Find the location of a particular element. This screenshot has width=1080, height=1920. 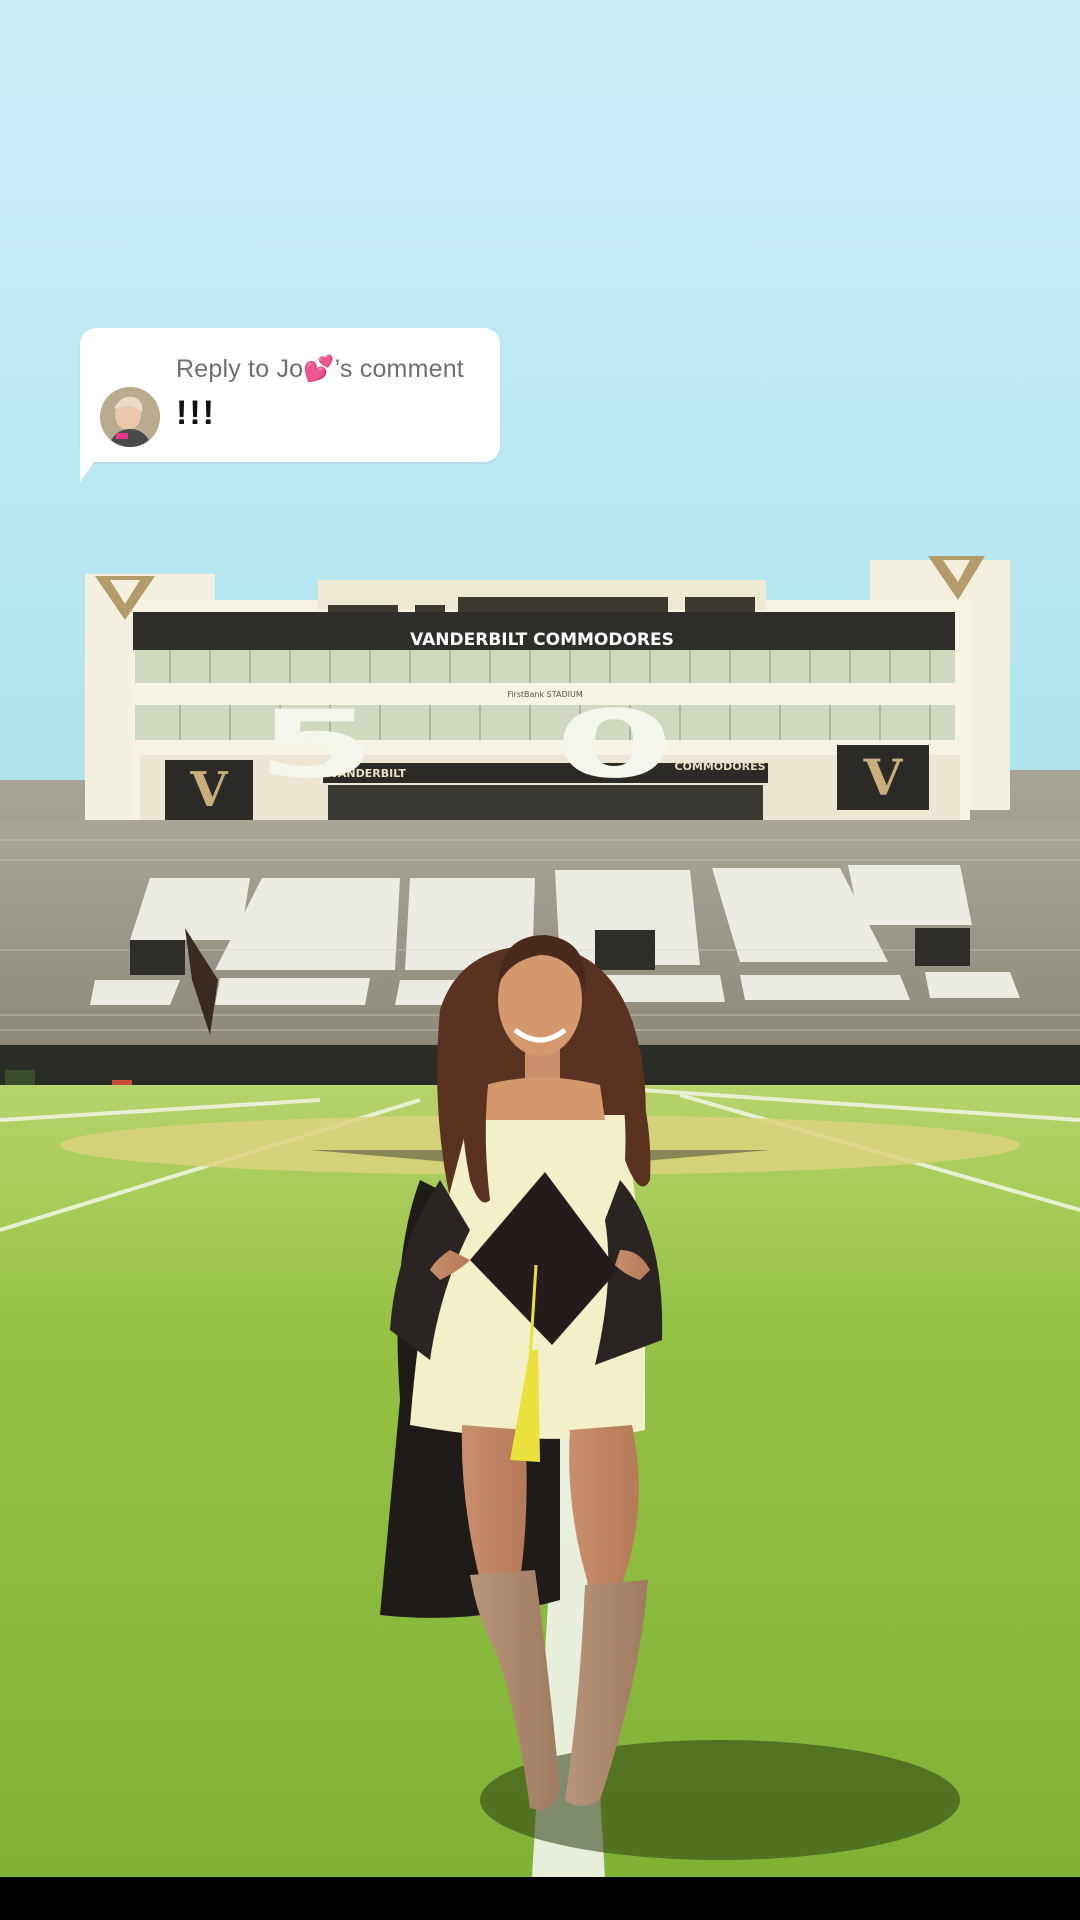

tunnel-right is located at coordinates (942, 947).